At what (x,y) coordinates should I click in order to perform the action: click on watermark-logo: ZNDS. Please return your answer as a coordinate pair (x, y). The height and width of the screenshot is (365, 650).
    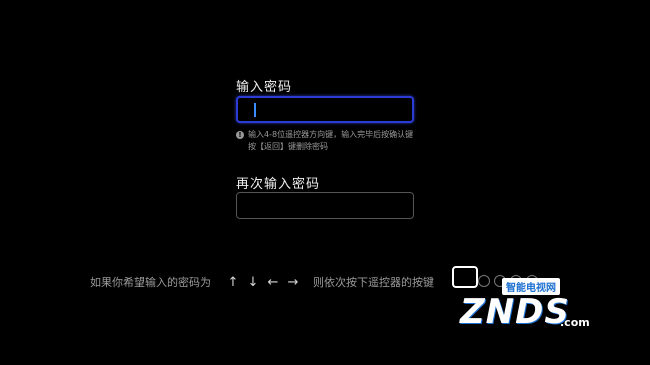
    Looking at the image, I should click on (515, 312).